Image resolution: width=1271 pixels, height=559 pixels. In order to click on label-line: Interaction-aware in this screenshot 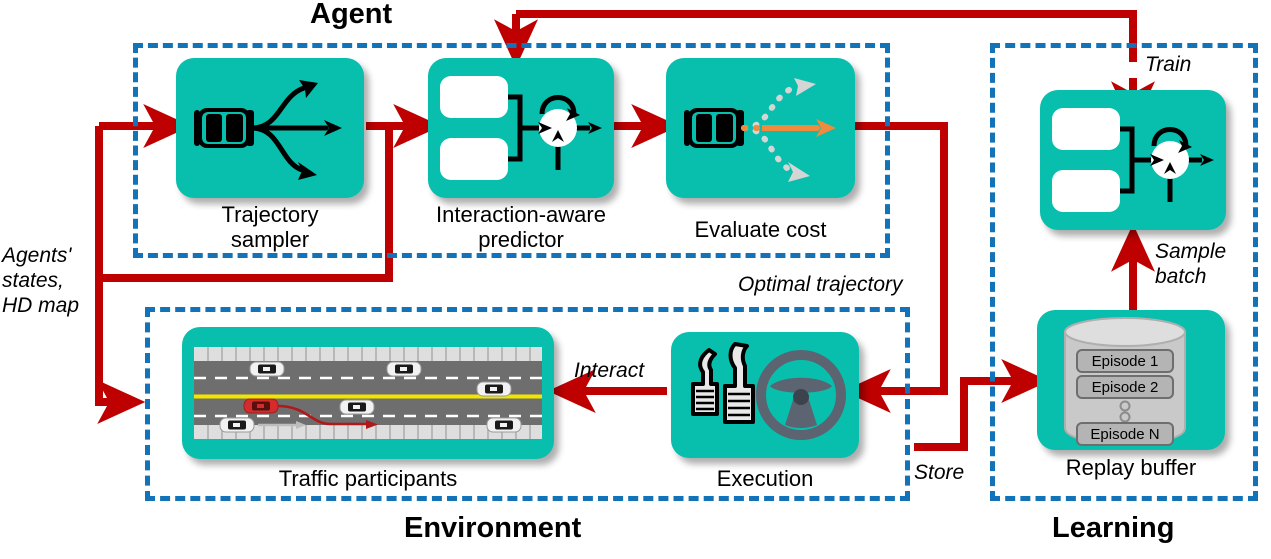, I will do `click(521, 214)`.